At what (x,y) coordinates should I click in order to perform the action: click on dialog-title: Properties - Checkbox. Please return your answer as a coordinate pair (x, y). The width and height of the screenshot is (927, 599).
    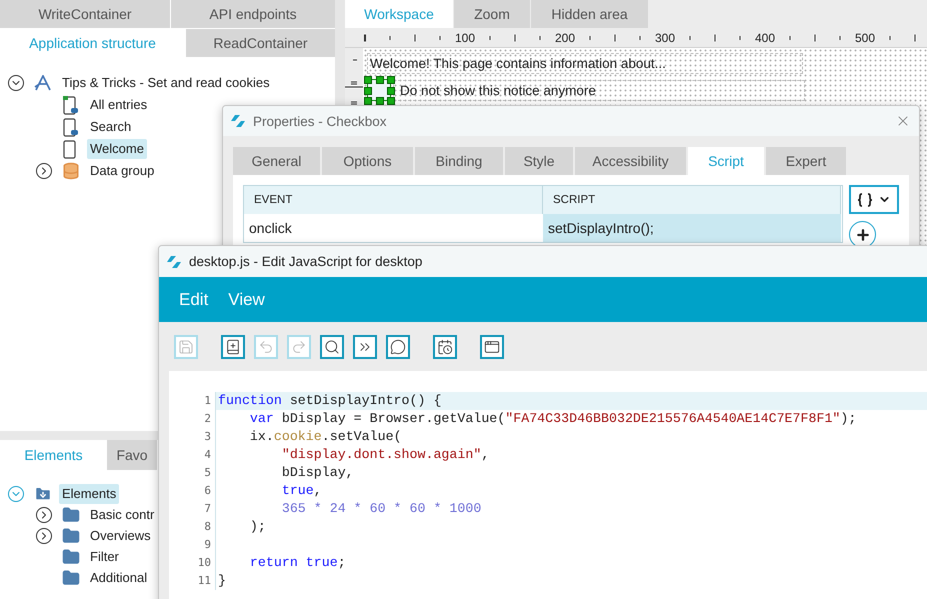
    Looking at the image, I should click on (320, 121).